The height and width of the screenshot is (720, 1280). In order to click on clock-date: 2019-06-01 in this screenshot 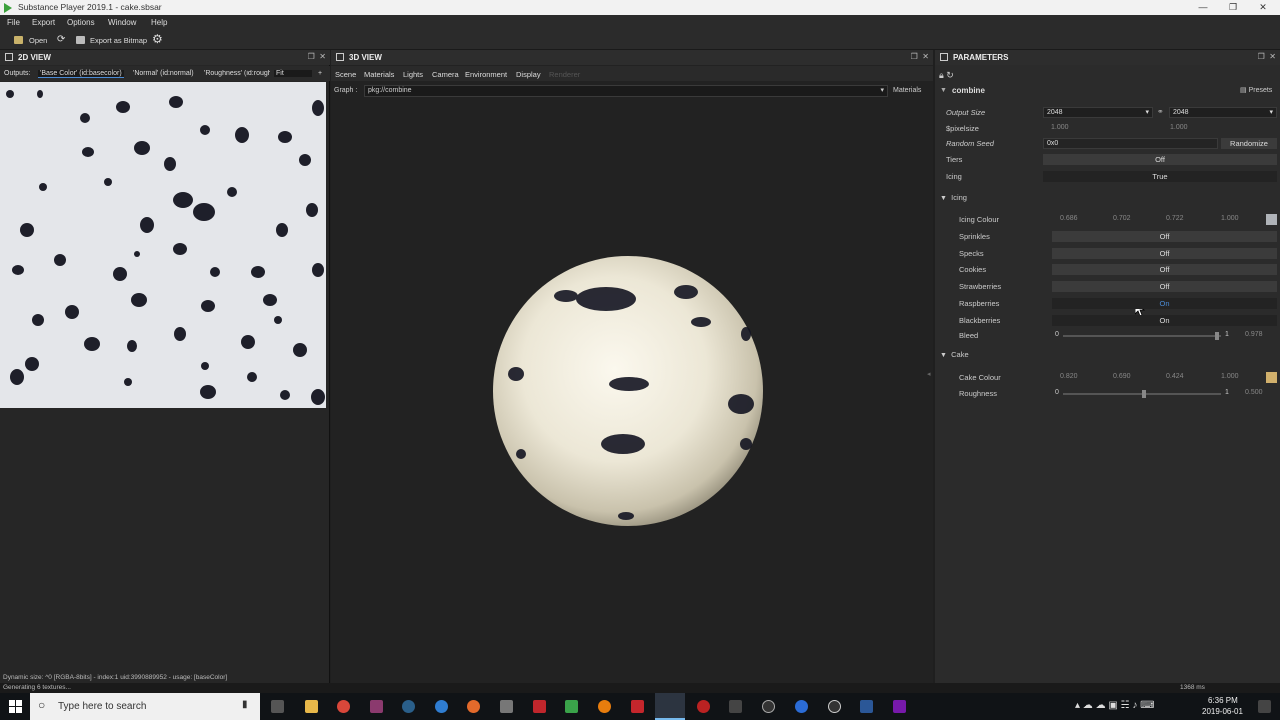, I will do `click(1222, 711)`.